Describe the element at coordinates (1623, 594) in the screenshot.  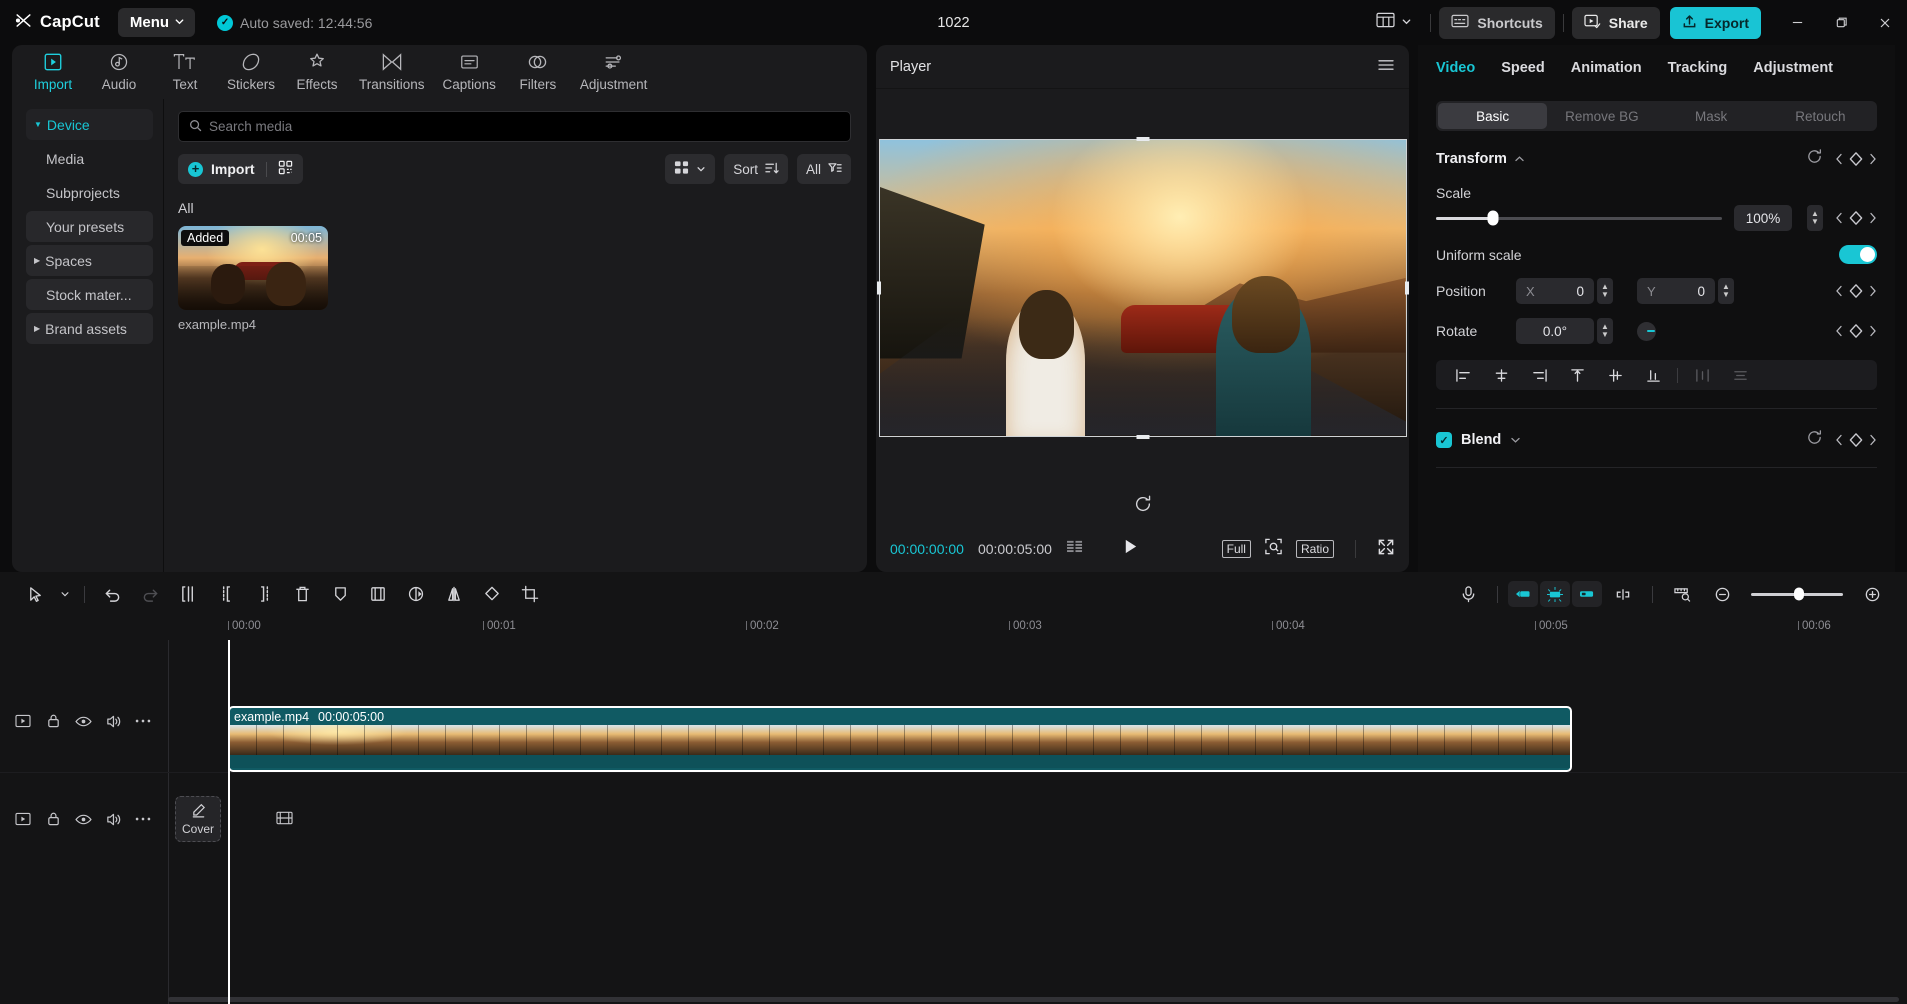
I see `split-marker-icon` at that location.